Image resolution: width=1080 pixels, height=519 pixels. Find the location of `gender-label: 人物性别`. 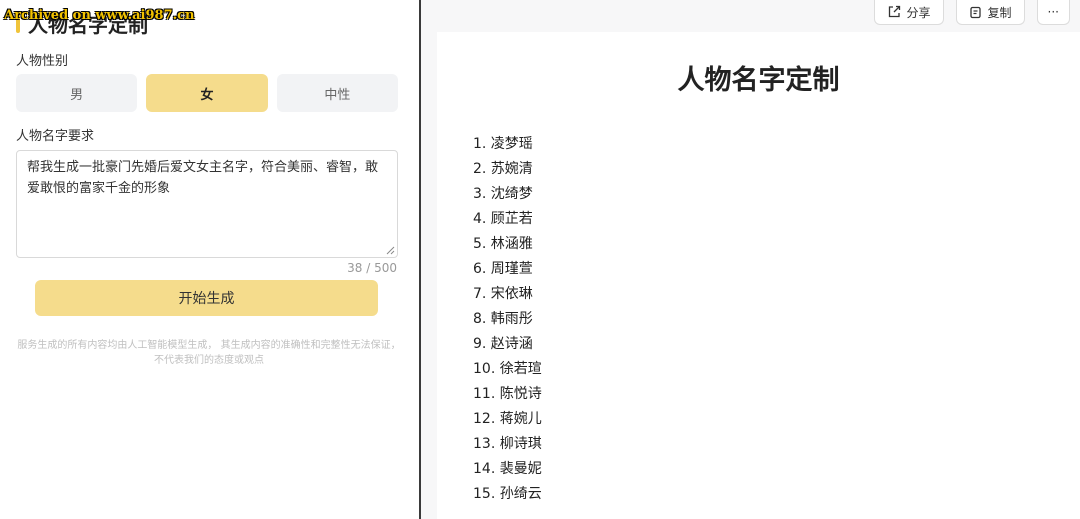

gender-label: 人物性别 is located at coordinates (42, 61).